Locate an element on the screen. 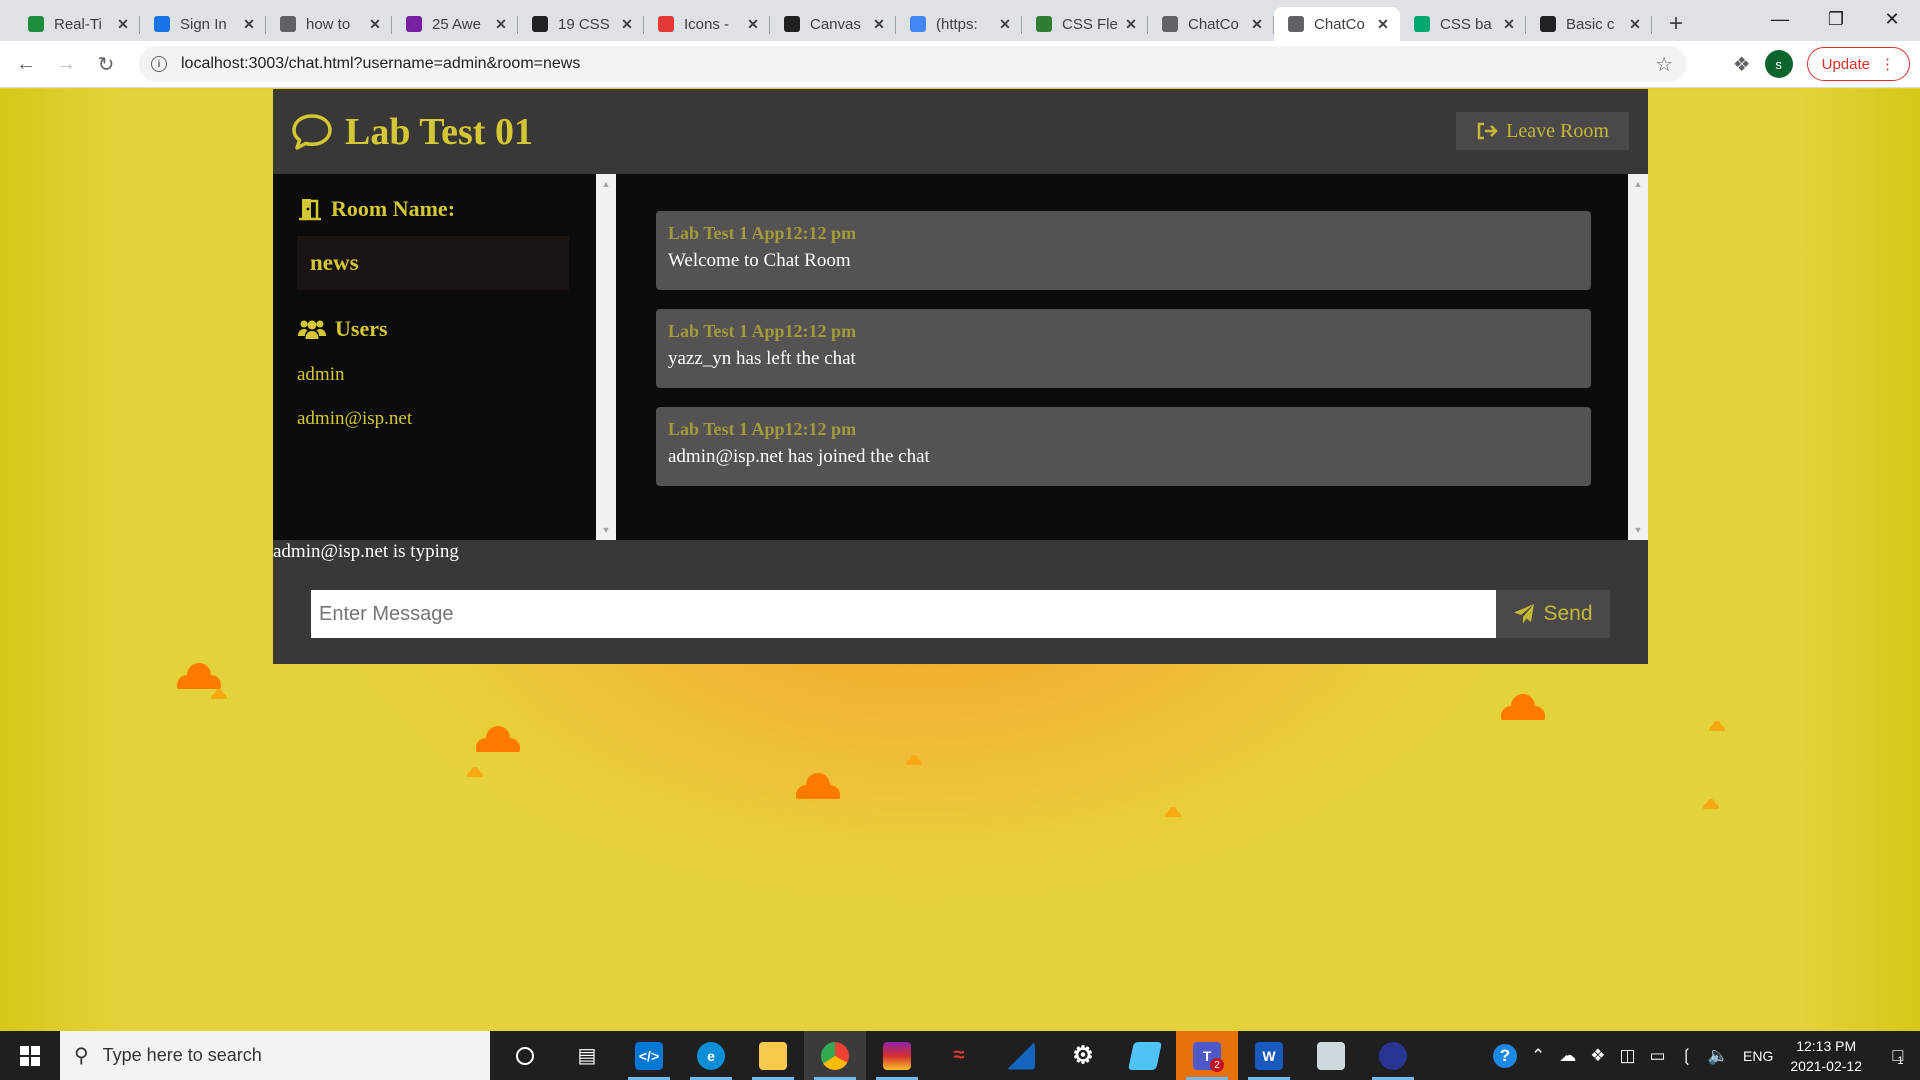 This screenshot has height=1080, width=1920. taskbar-vscode: </> is located at coordinates (649, 1055).